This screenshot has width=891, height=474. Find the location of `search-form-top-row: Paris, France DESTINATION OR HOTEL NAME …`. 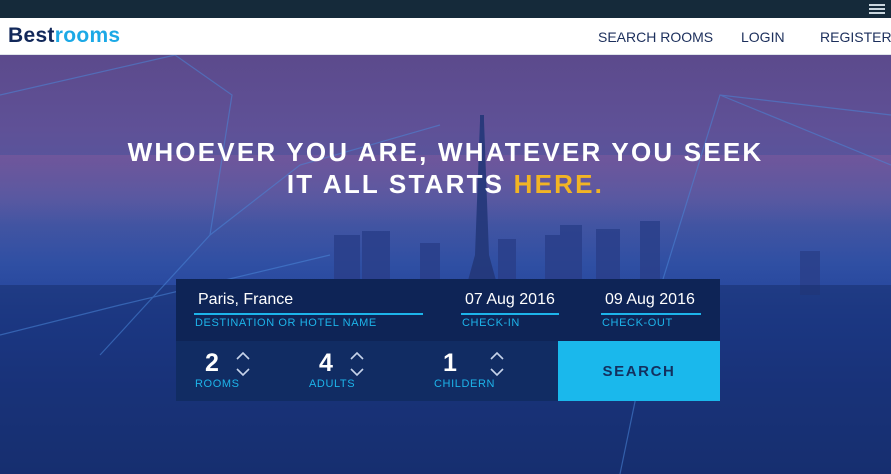

search-form-top-row: Paris, France DESTINATION OR HOTEL NAME … is located at coordinates (448, 310).